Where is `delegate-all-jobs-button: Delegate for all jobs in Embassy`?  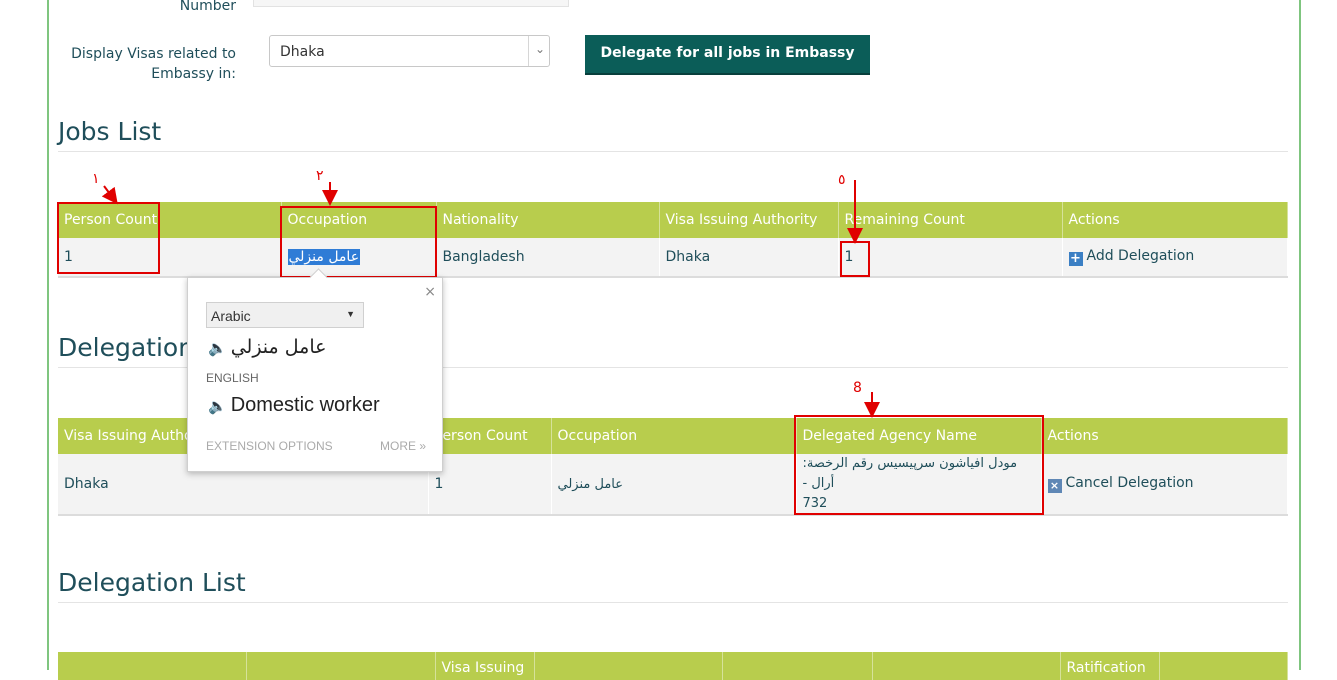
delegate-all-jobs-button: Delegate for all jobs in Embassy is located at coordinates (727, 55).